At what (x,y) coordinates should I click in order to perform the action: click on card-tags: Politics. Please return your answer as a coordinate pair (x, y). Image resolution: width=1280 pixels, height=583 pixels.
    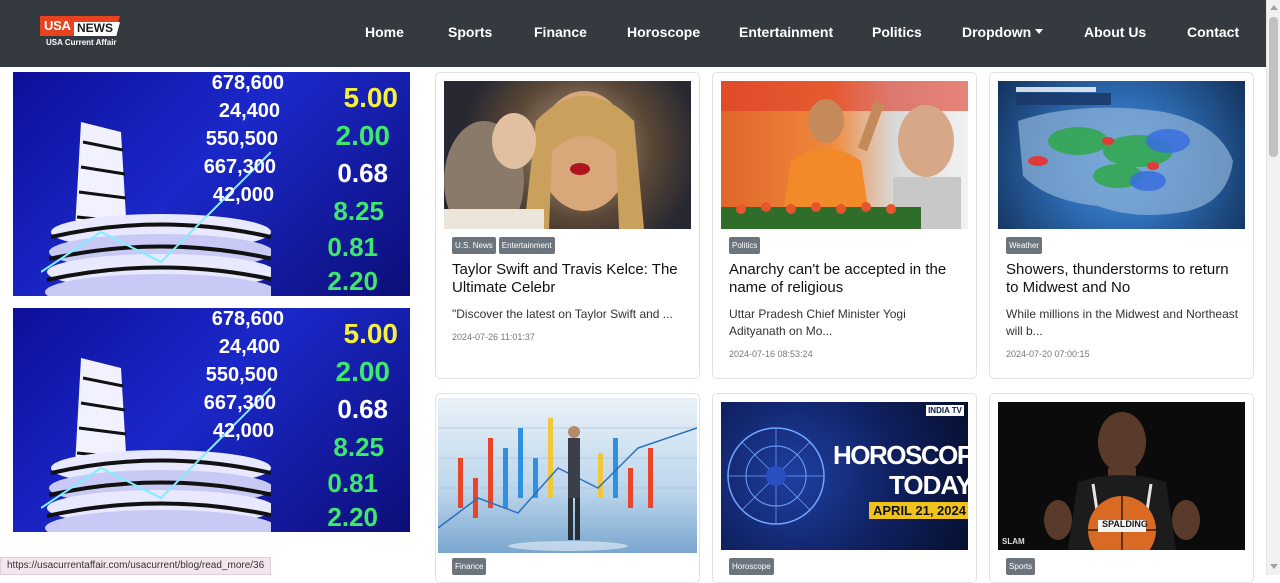
    Looking at the image, I should click on (745, 245).